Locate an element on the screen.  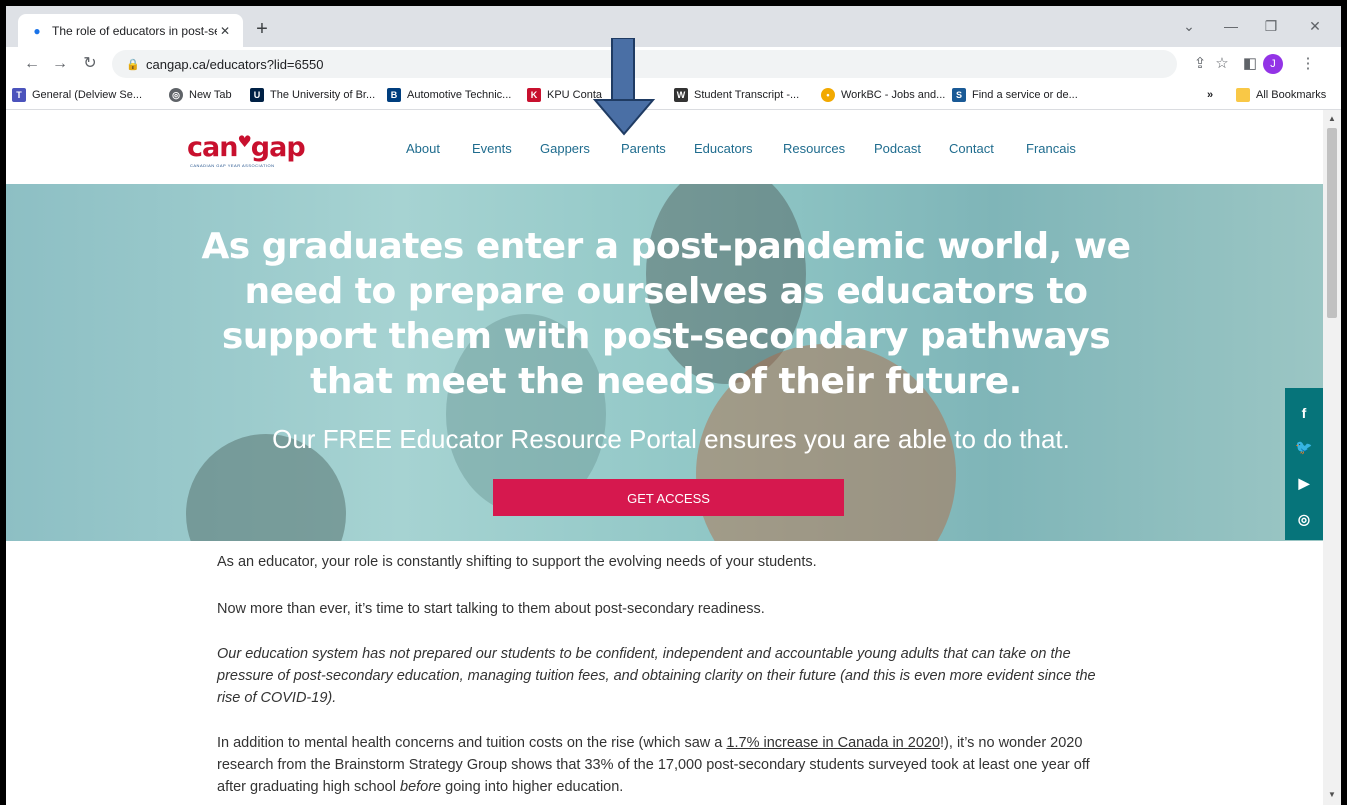
close-window-button: ✕ is located at coordinates (1315, 26).